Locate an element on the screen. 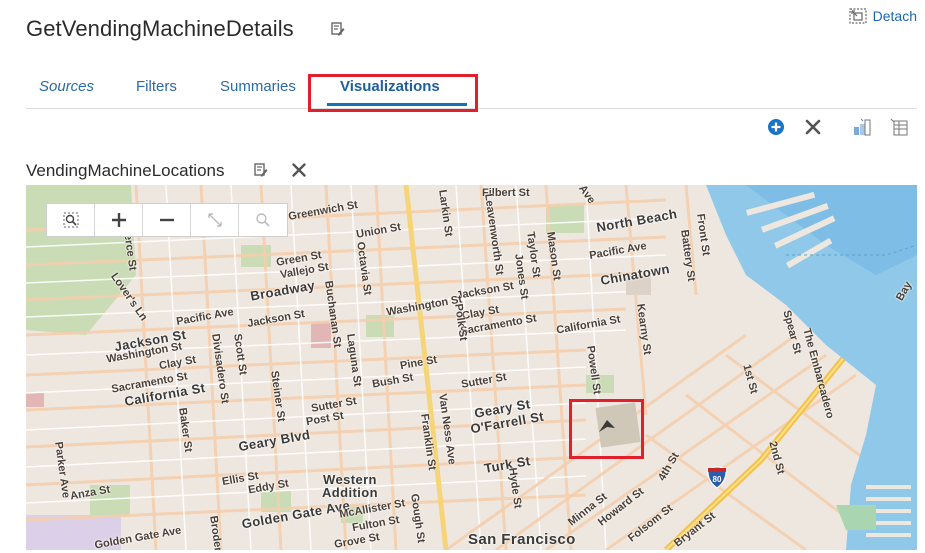  active-tab-indicator is located at coordinates (397, 104).